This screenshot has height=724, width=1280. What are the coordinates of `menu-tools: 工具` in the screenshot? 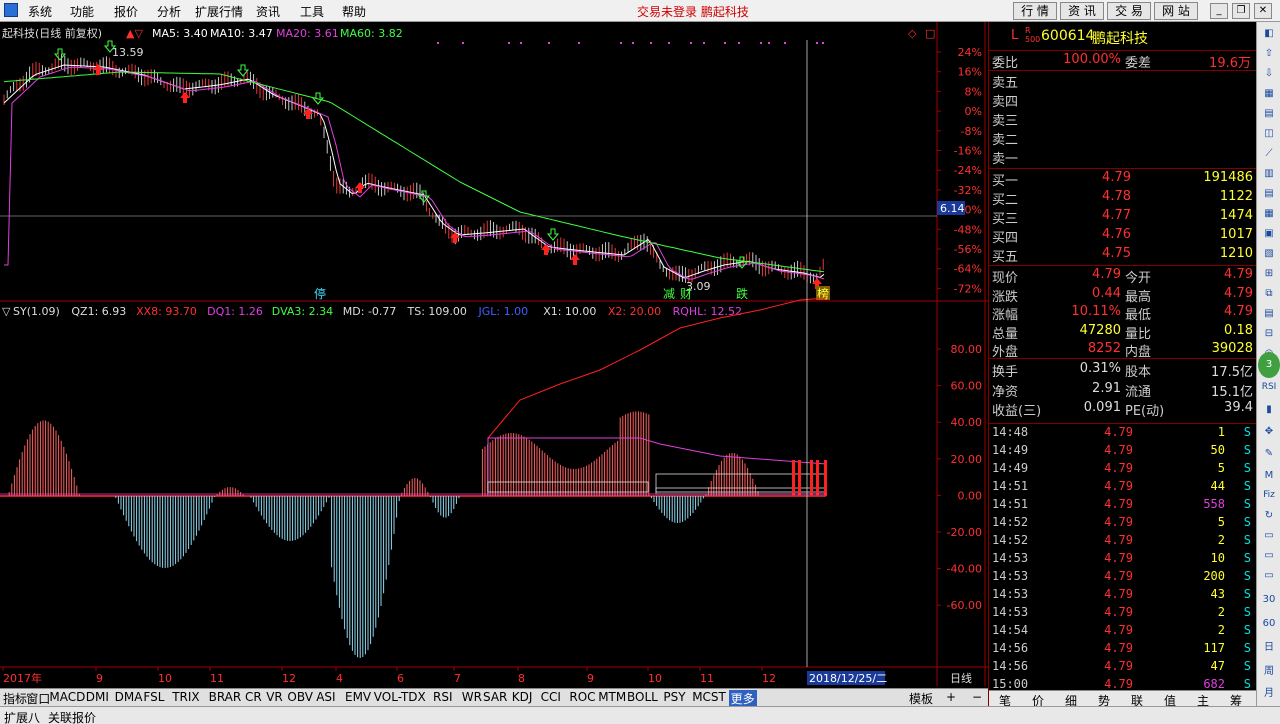 It's located at (312, 11).